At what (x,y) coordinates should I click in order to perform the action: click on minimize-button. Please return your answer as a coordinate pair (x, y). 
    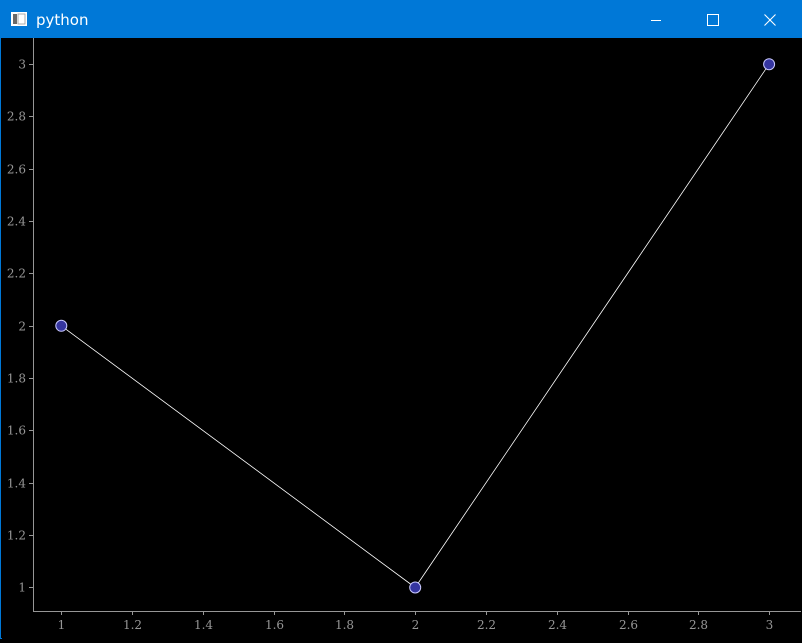
    Looking at the image, I should click on (656, 19).